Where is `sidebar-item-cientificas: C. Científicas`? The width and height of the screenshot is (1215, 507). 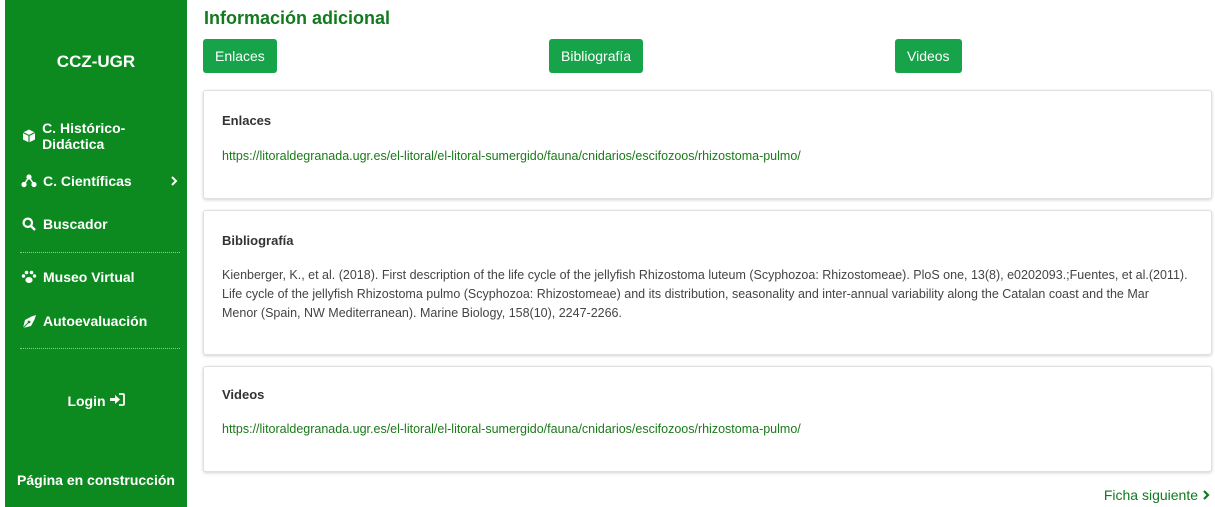 sidebar-item-cientificas: C. Científicas is located at coordinates (100, 181).